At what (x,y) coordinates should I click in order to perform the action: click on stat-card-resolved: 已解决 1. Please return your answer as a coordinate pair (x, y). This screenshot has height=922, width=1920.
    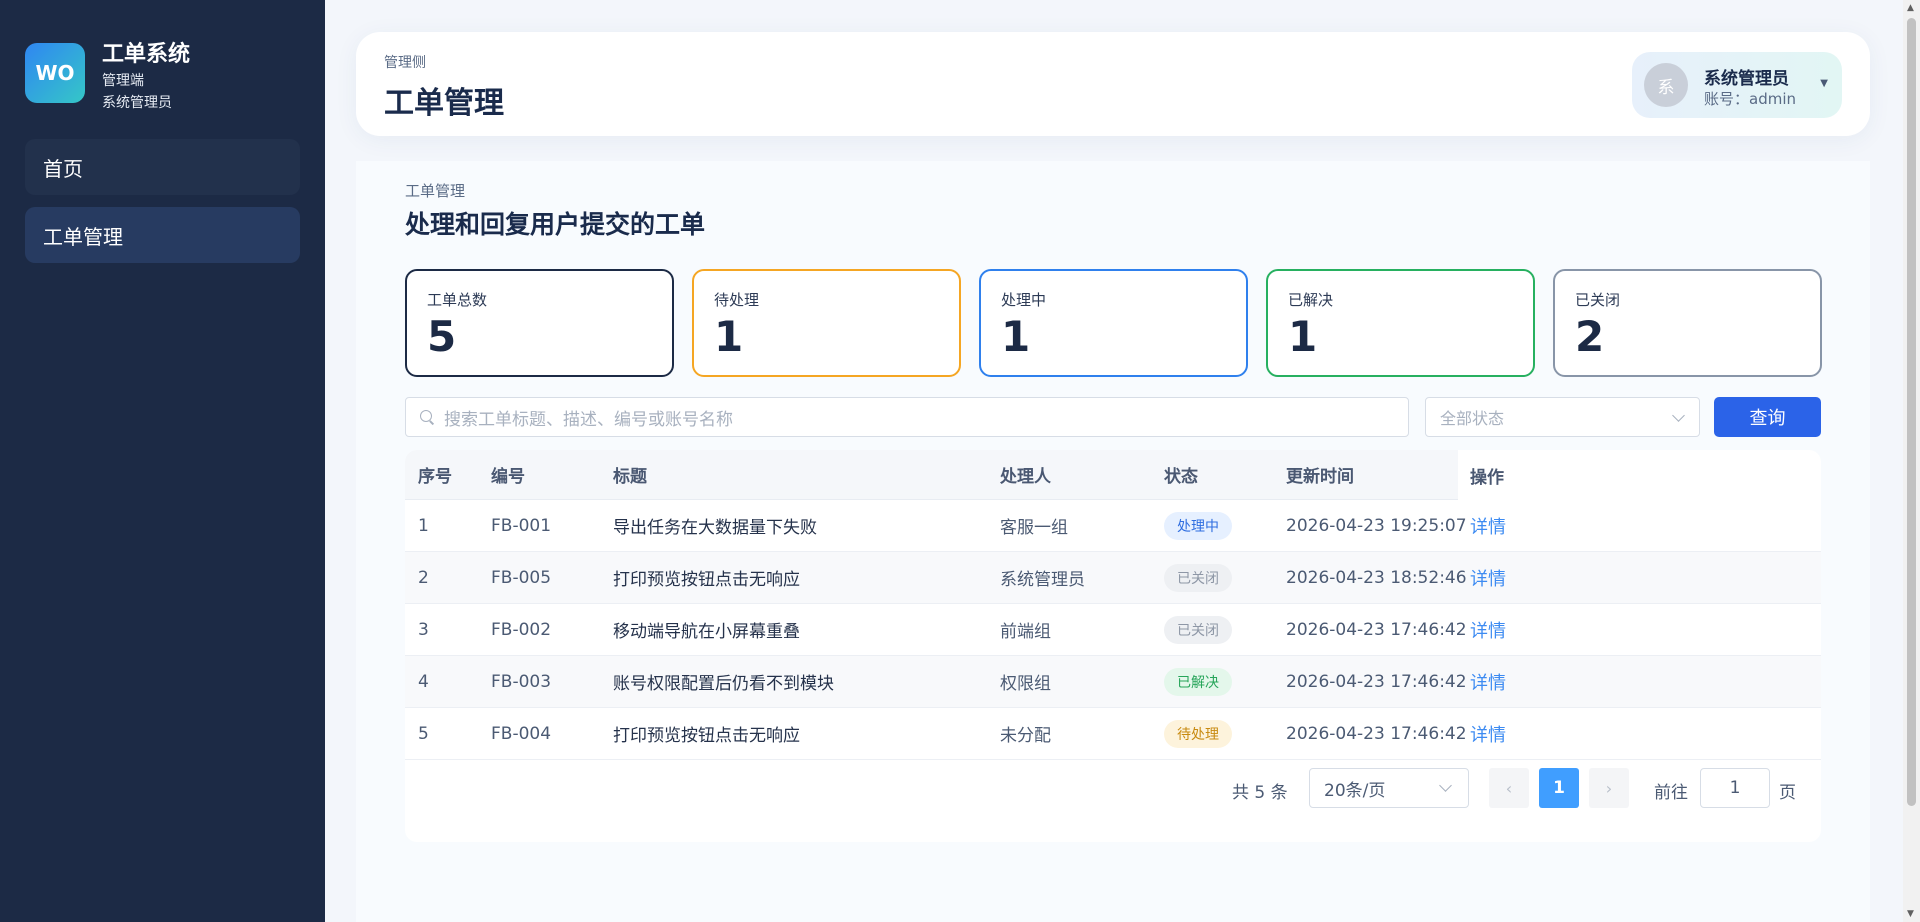
    Looking at the image, I should click on (1400, 323).